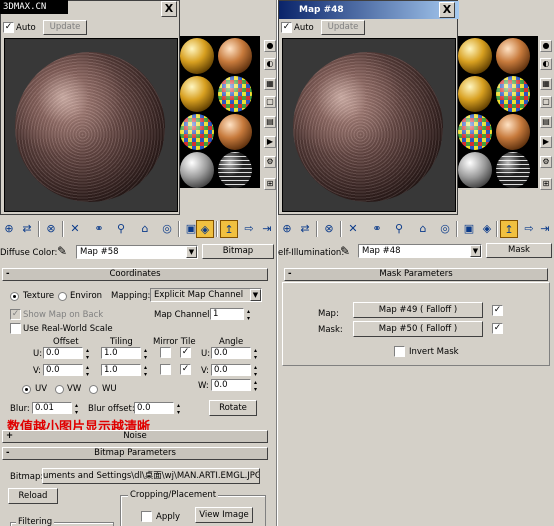 The width and height of the screenshot is (554, 526). I want to click on rotate-button: Rotate, so click(233, 408).